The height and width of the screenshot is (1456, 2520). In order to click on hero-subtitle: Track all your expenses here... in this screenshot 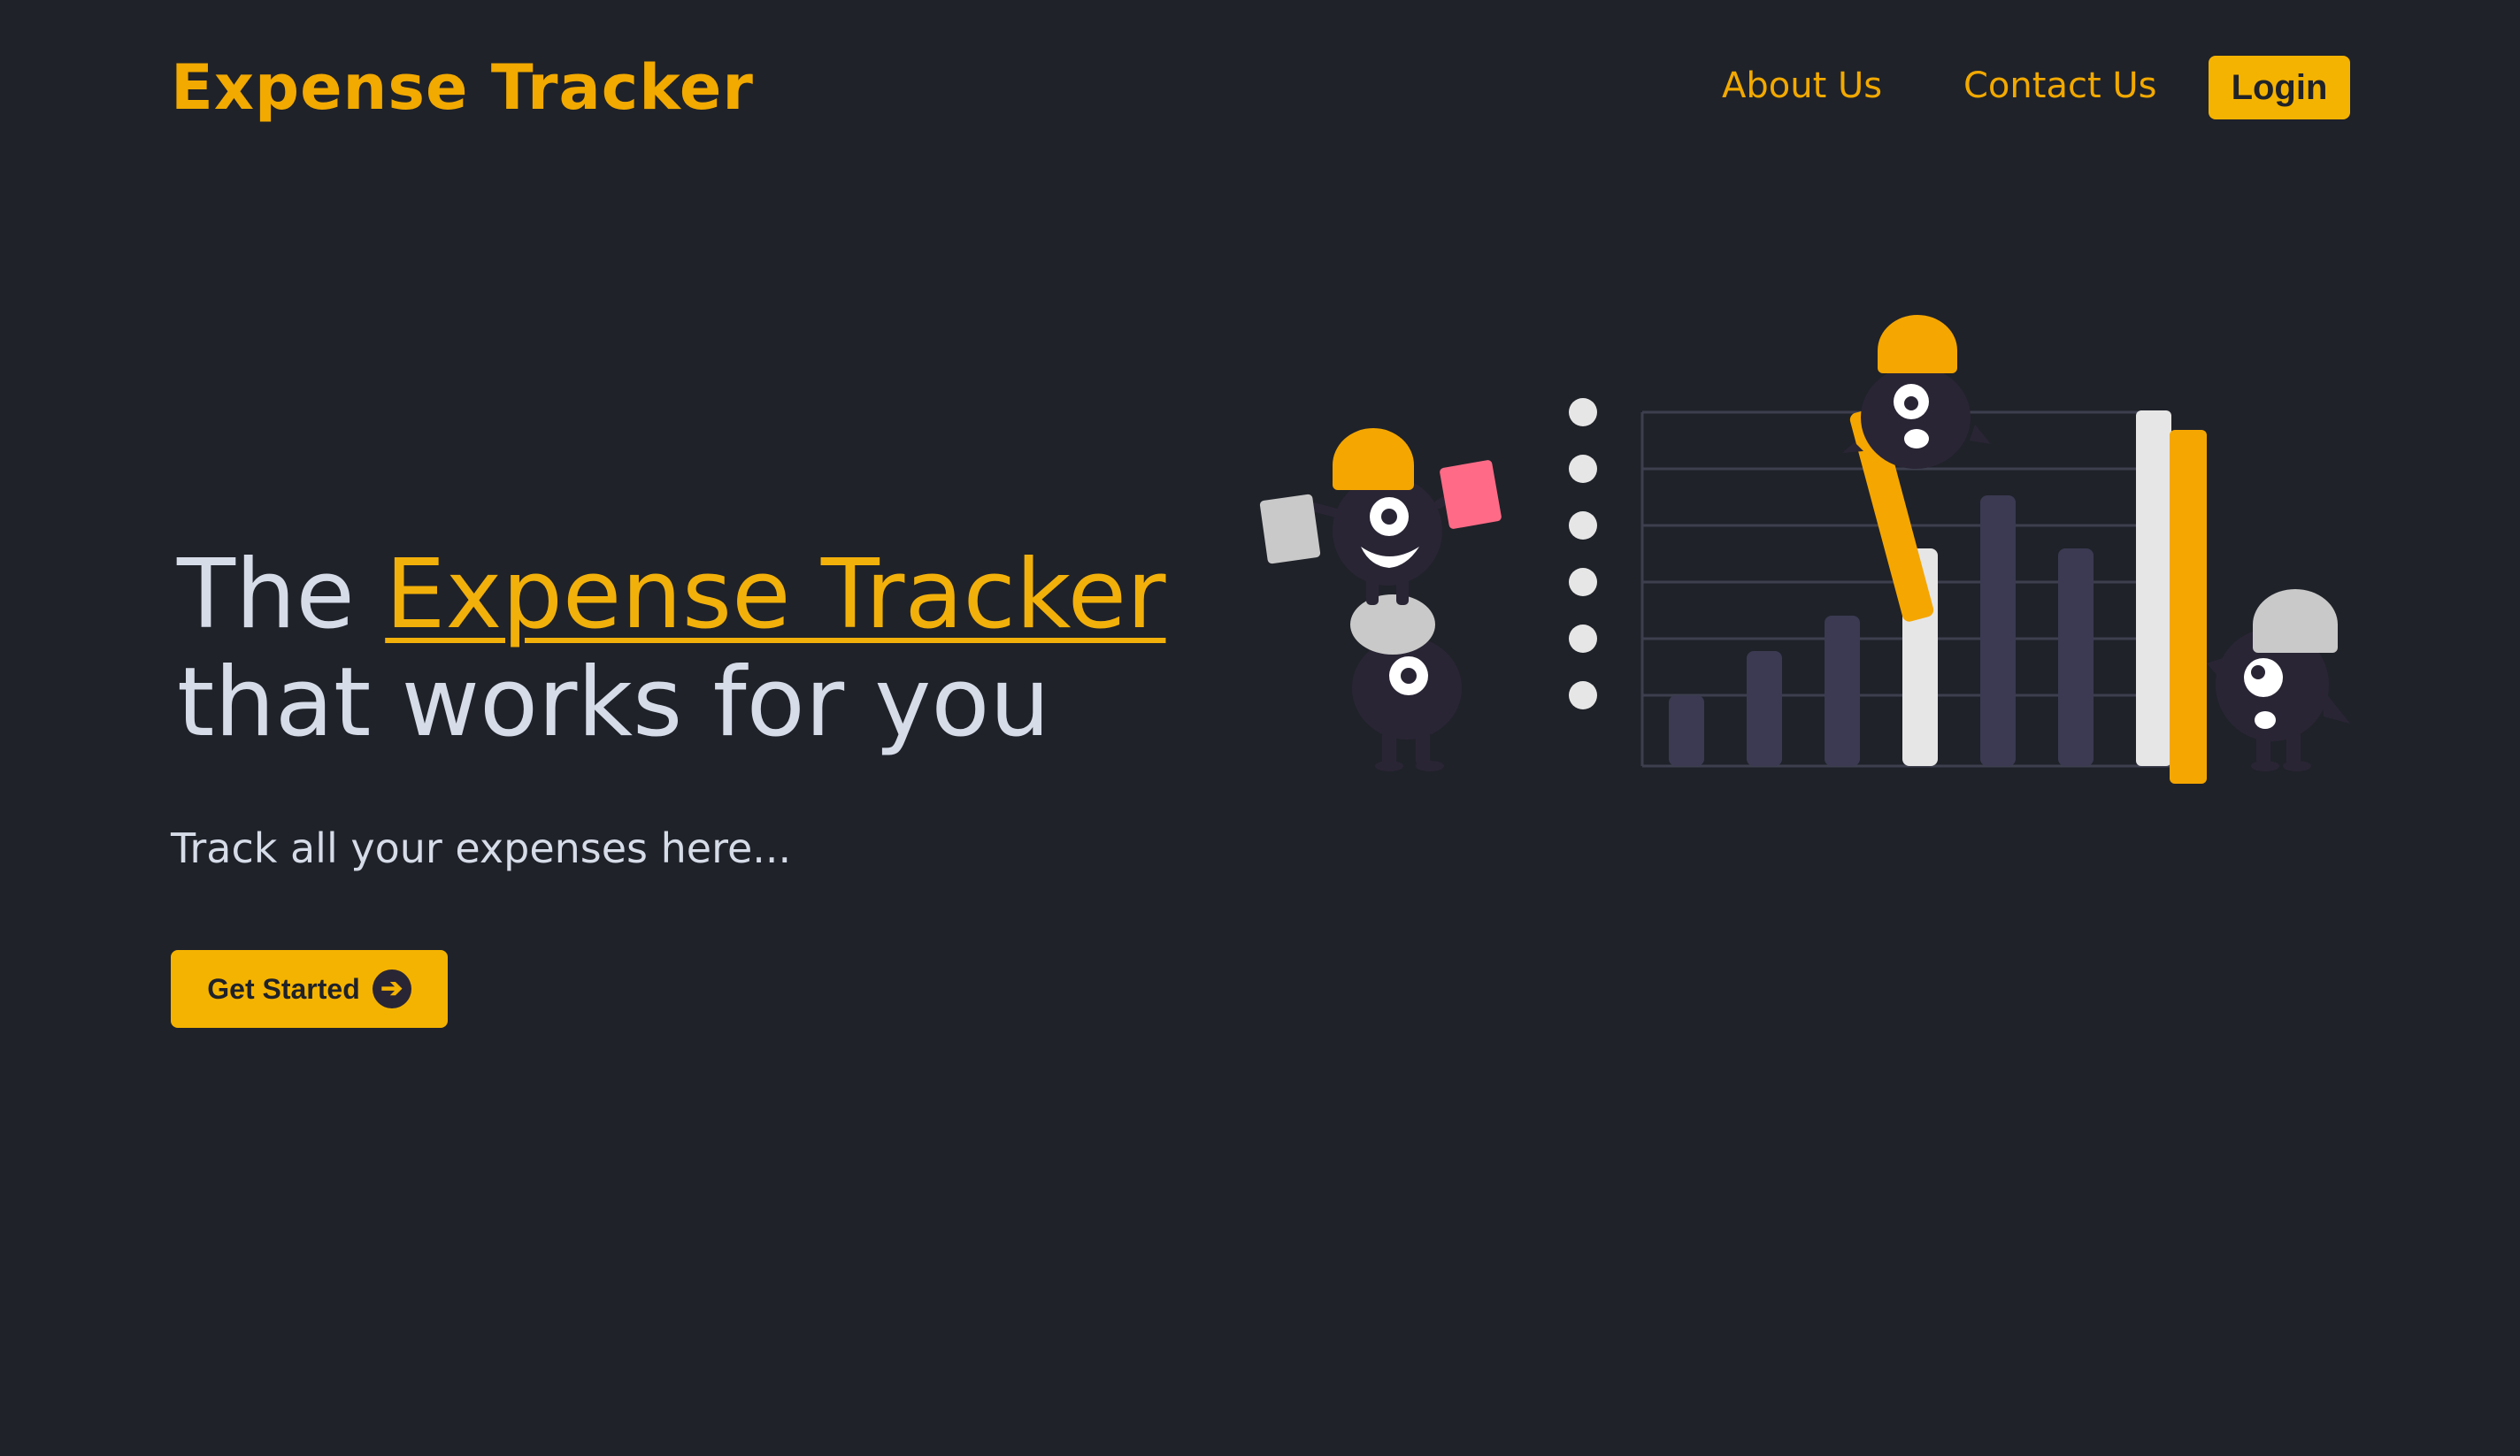, I will do `click(481, 848)`.